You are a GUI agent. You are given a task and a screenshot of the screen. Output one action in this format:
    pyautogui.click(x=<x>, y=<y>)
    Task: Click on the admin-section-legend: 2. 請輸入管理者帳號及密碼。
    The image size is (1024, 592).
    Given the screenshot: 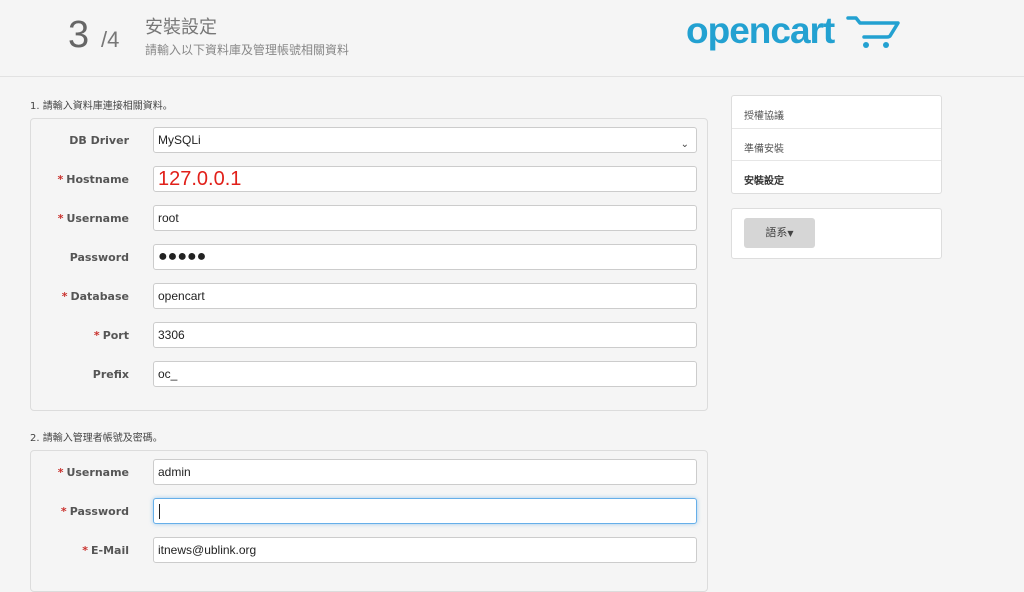 What is the action you would take?
    pyautogui.click(x=96, y=438)
    